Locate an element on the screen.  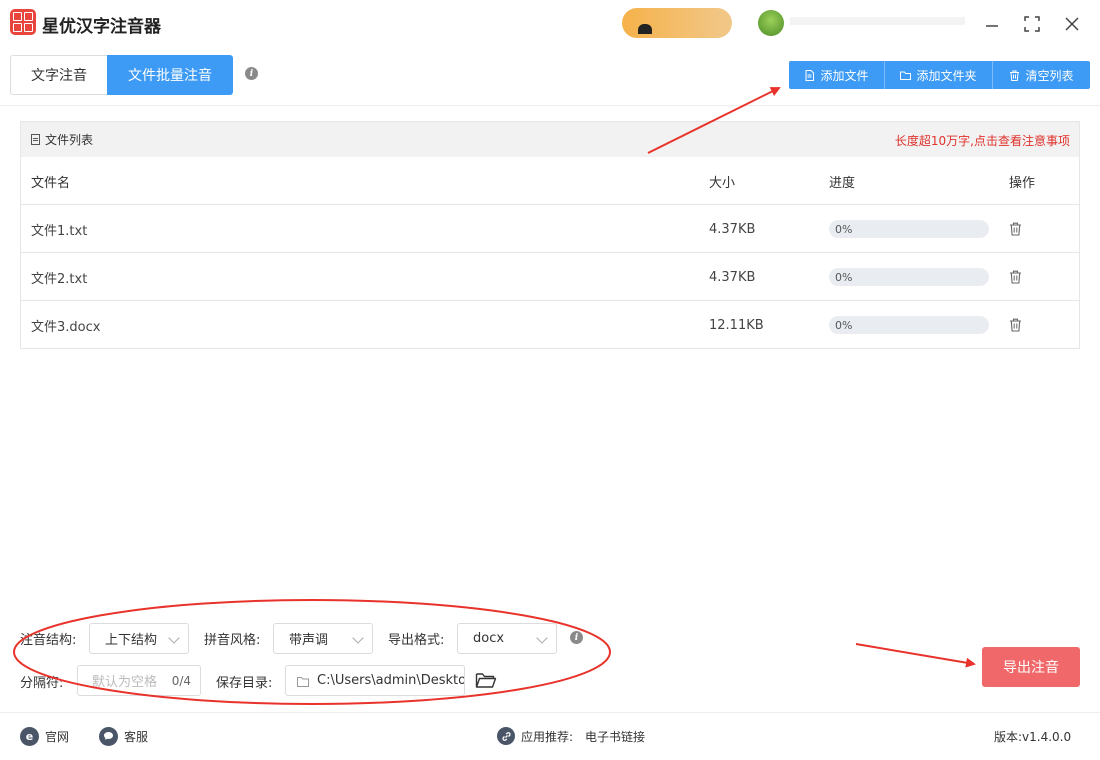
maximize-icon is located at coordinates (1032, 24).